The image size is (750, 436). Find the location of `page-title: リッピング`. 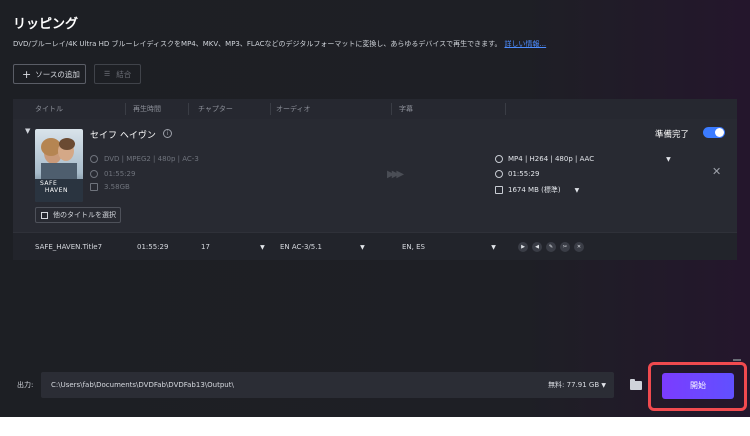

page-title: リッピング is located at coordinates (46, 24).